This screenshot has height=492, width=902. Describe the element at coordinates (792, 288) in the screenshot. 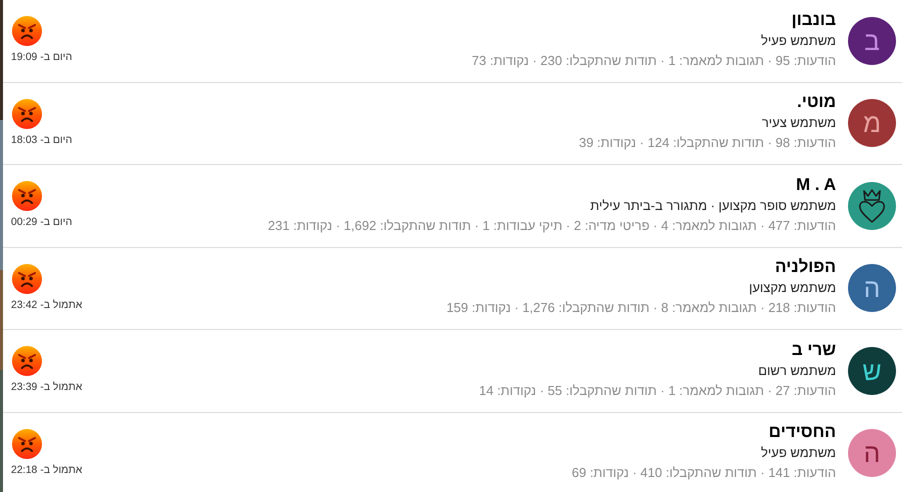

I see `member-title: משתמש מקצוען` at that location.